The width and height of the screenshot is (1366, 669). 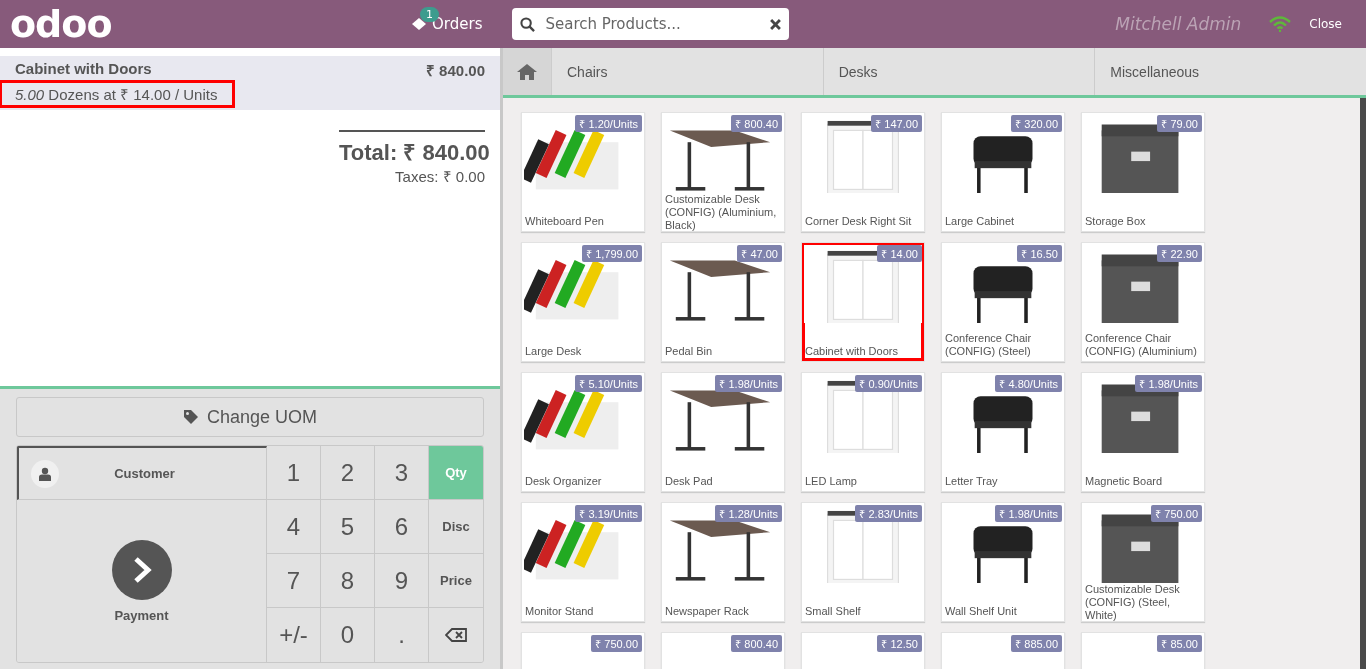 I want to click on ticket-icon, so click(x=419, y=24).